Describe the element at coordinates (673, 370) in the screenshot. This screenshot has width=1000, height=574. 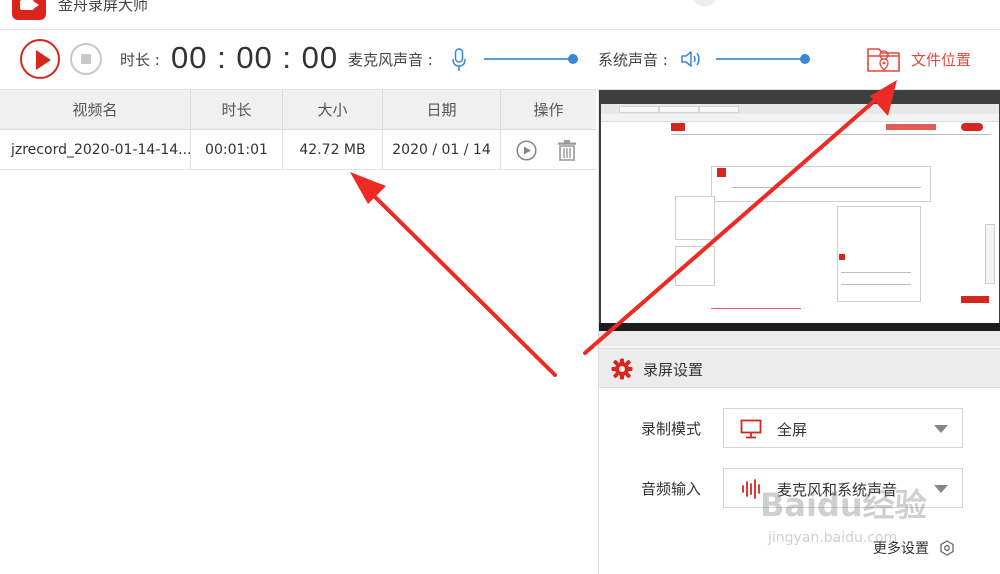
I see `settings-title: 录屏设置` at that location.